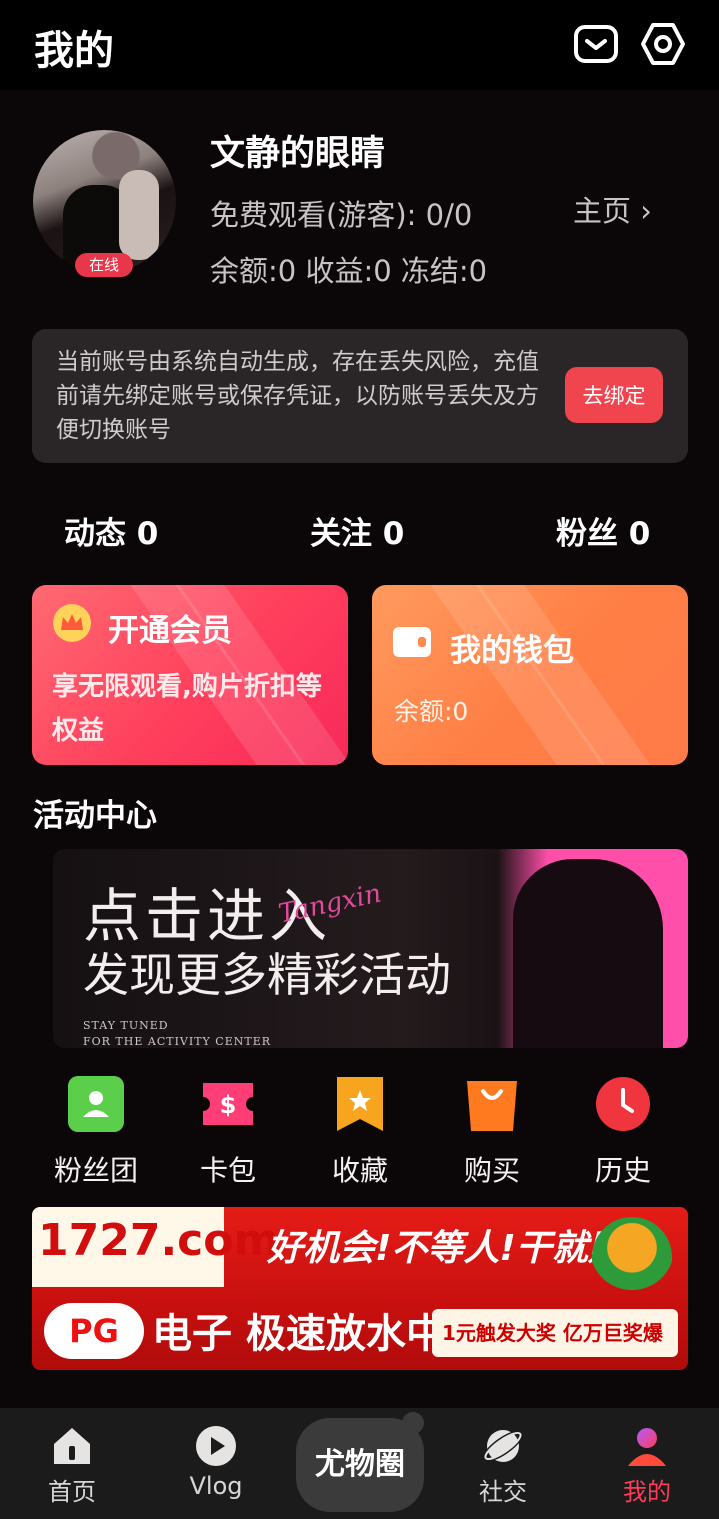 This screenshot has height=1519, width=719. What do you see at coordinates (596, 44) in the screenshot?
I see `message-icon` at bounding box center [596, 44].